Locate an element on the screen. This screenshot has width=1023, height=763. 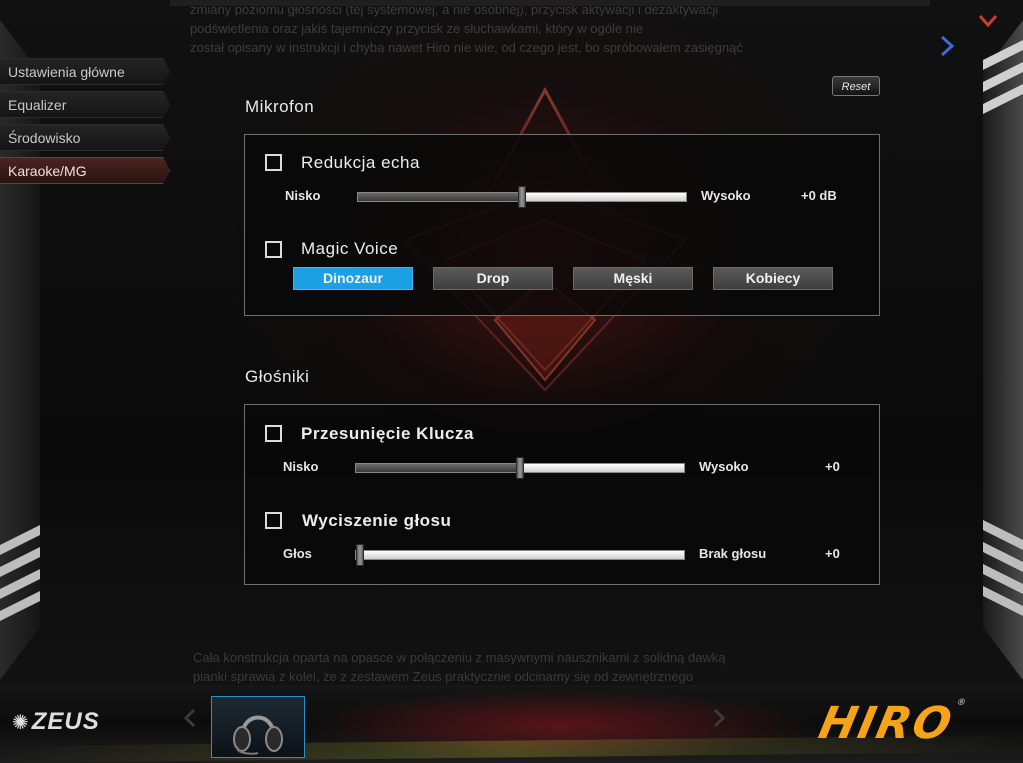
echo-reduction-label: Redukcja echa is located at coordinates (360, 162).